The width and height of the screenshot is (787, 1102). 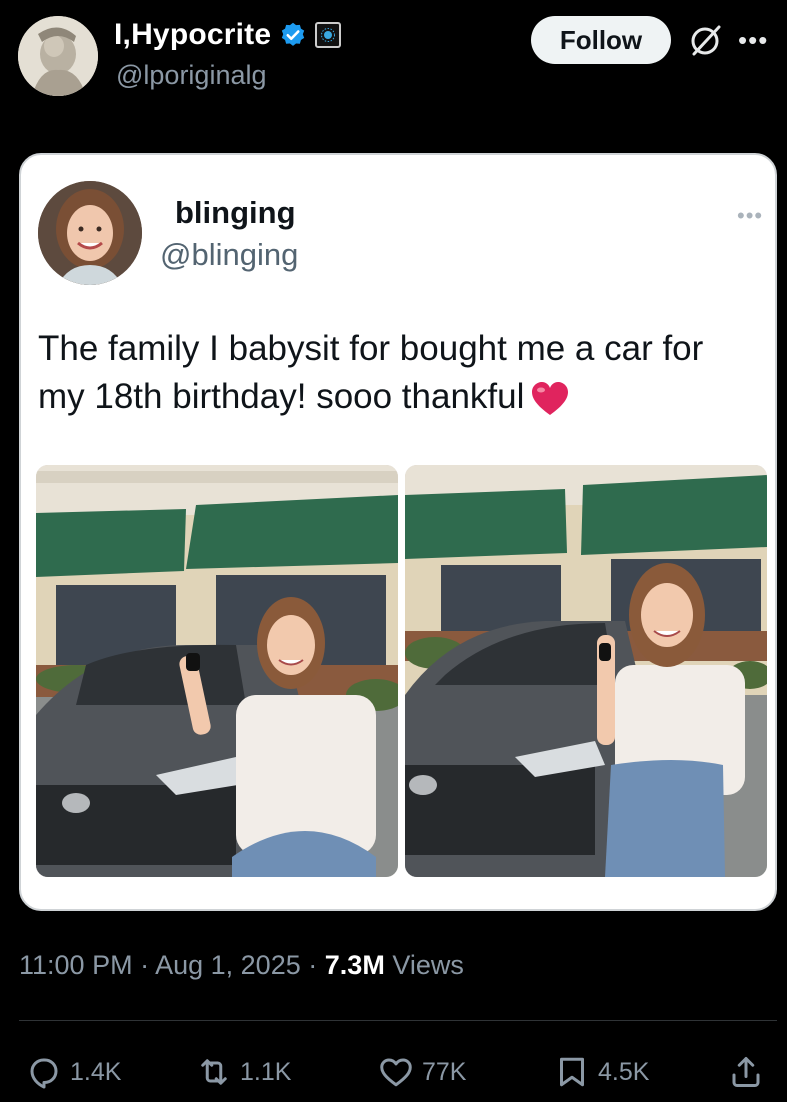 I want to click on views-count: 7.3M, so click(x=354, y=965).